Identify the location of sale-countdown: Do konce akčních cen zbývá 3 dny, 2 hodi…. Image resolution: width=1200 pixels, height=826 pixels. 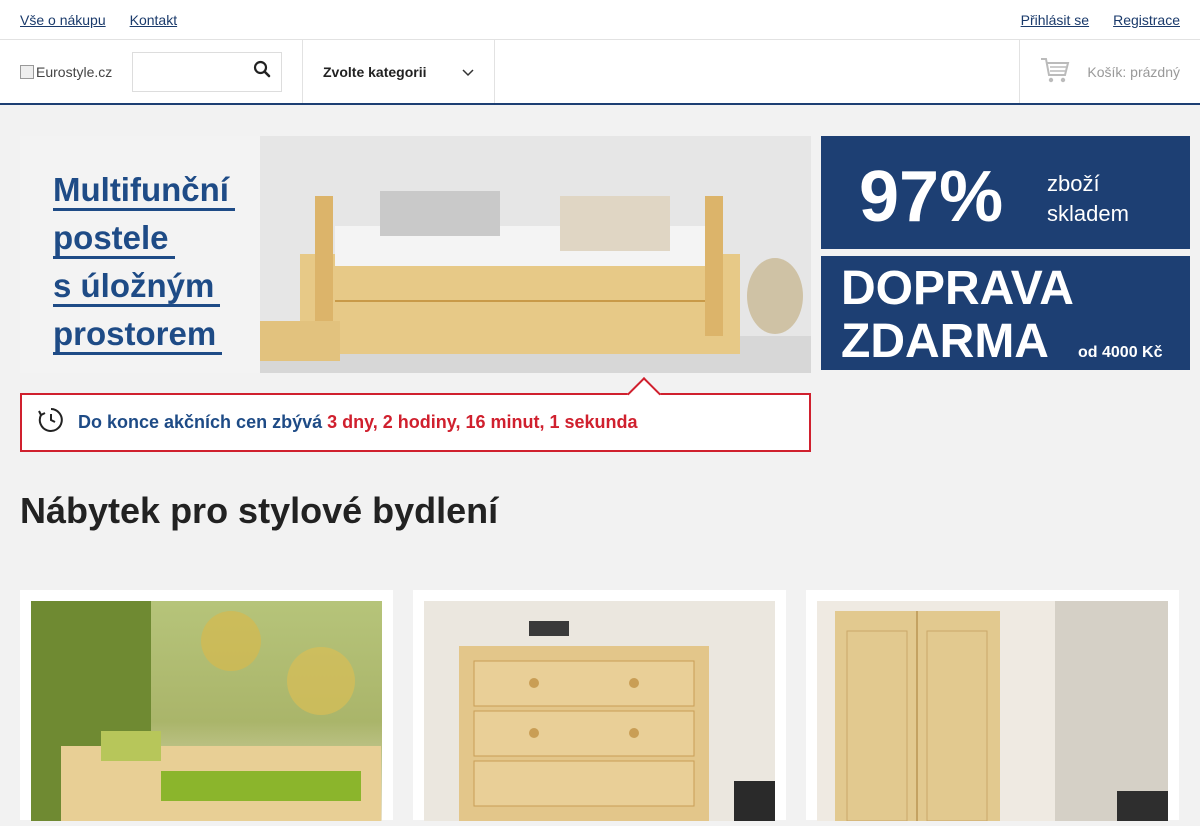
(415, 414).